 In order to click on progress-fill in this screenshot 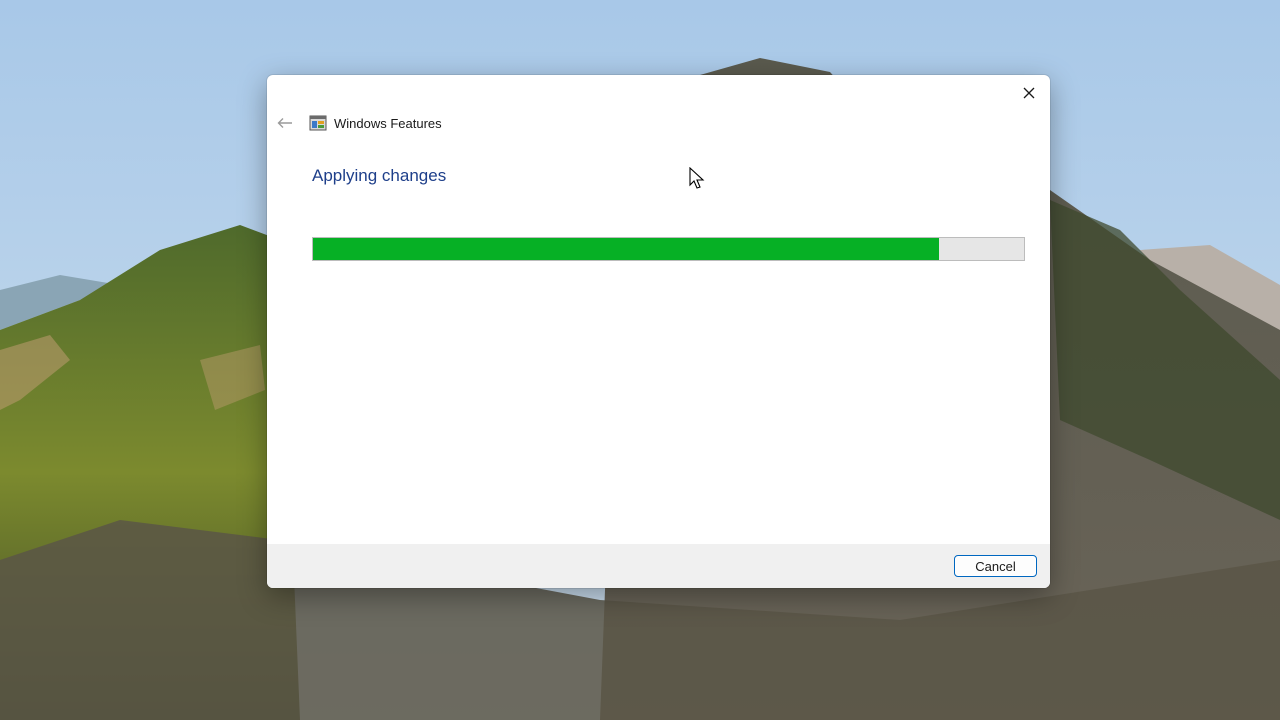, I will do `click(626, 249)`.